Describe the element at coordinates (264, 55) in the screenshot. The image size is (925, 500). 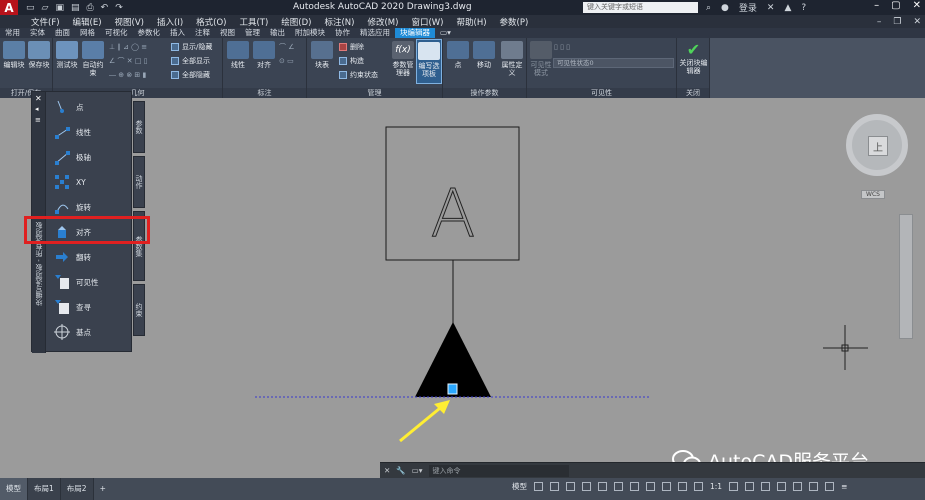
I see `aligned-dimension-button: 对齐` at that location.